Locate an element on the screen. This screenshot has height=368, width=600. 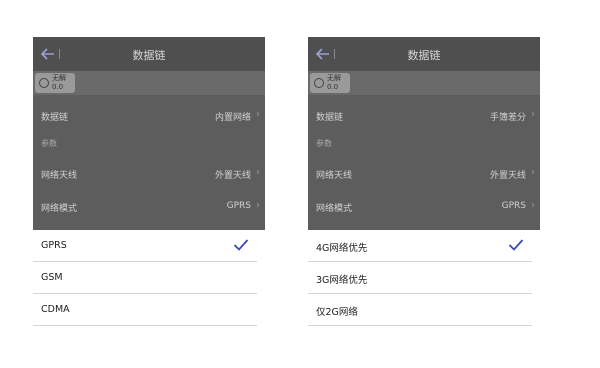
option-item: CDMA is located at coordinates (145, 310).